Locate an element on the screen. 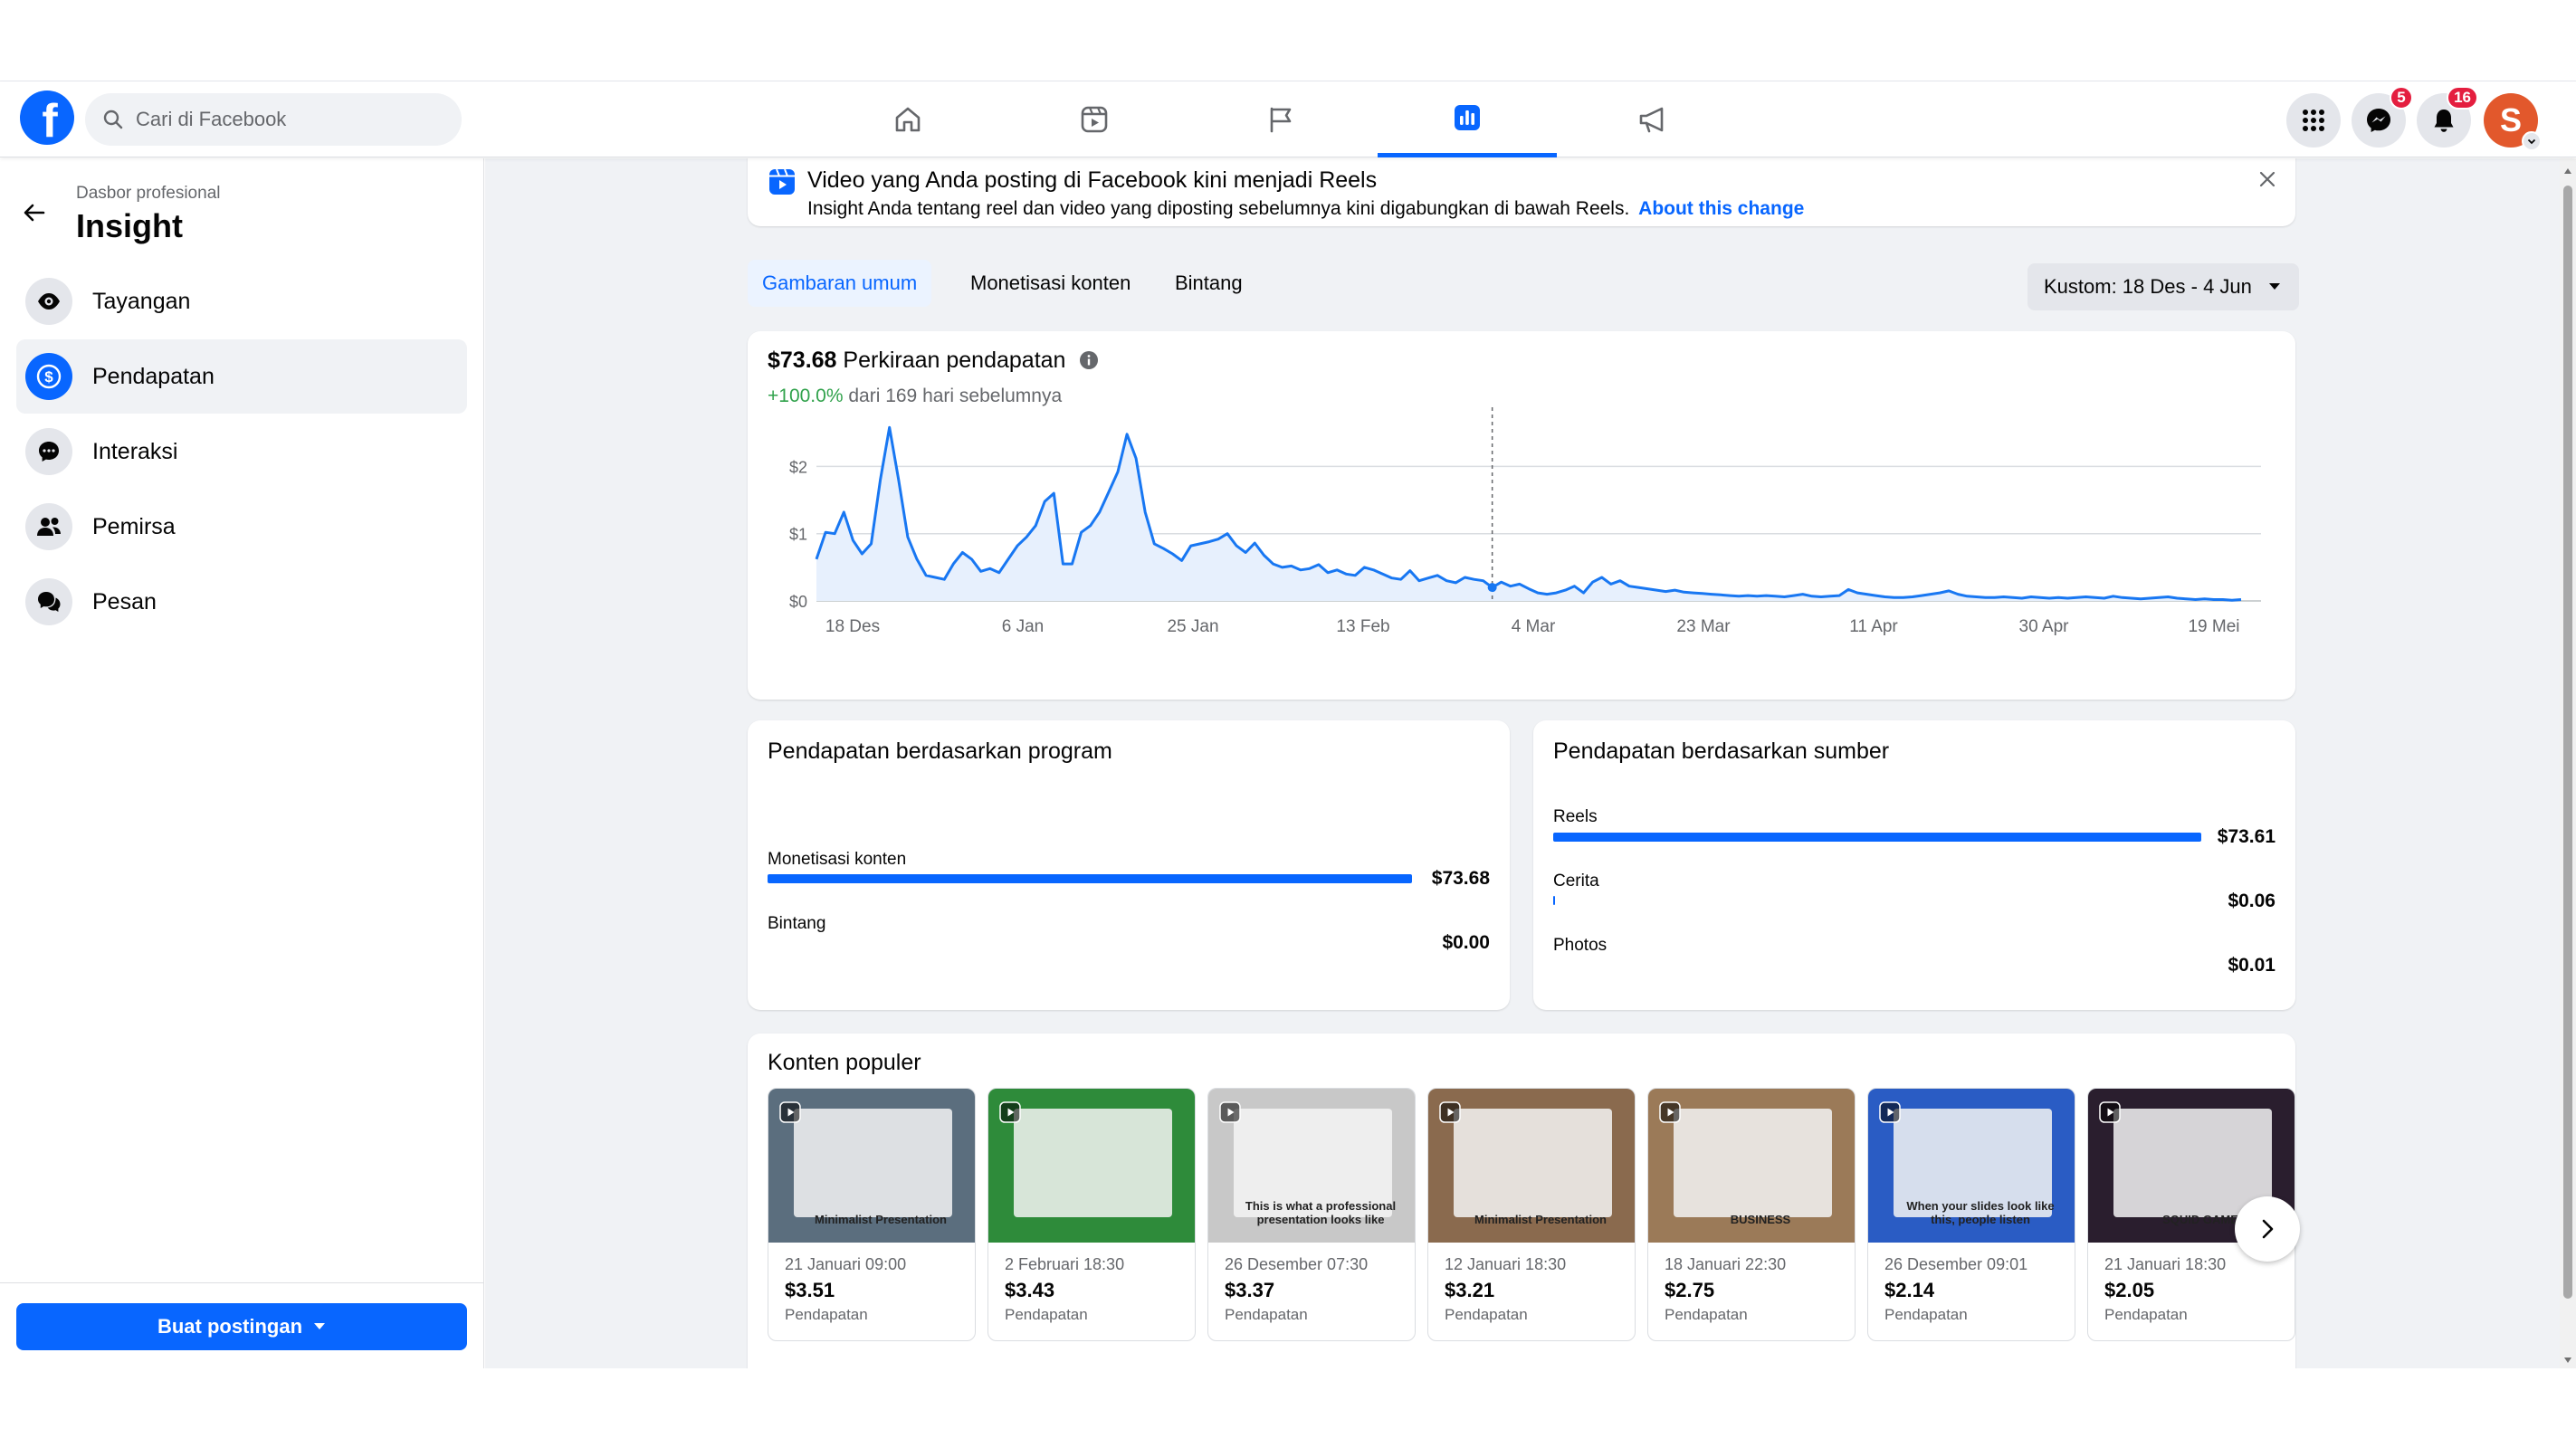 The image size is (2576, 1448). nav-tab-insights is located at coordinates (1467, 119).